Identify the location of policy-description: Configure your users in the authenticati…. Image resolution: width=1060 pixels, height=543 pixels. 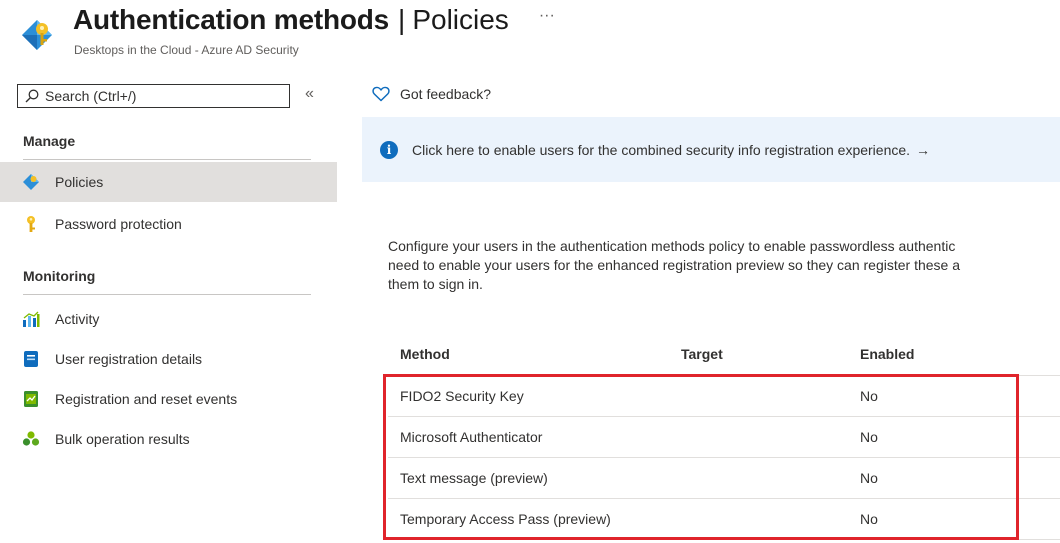
(724, 265).